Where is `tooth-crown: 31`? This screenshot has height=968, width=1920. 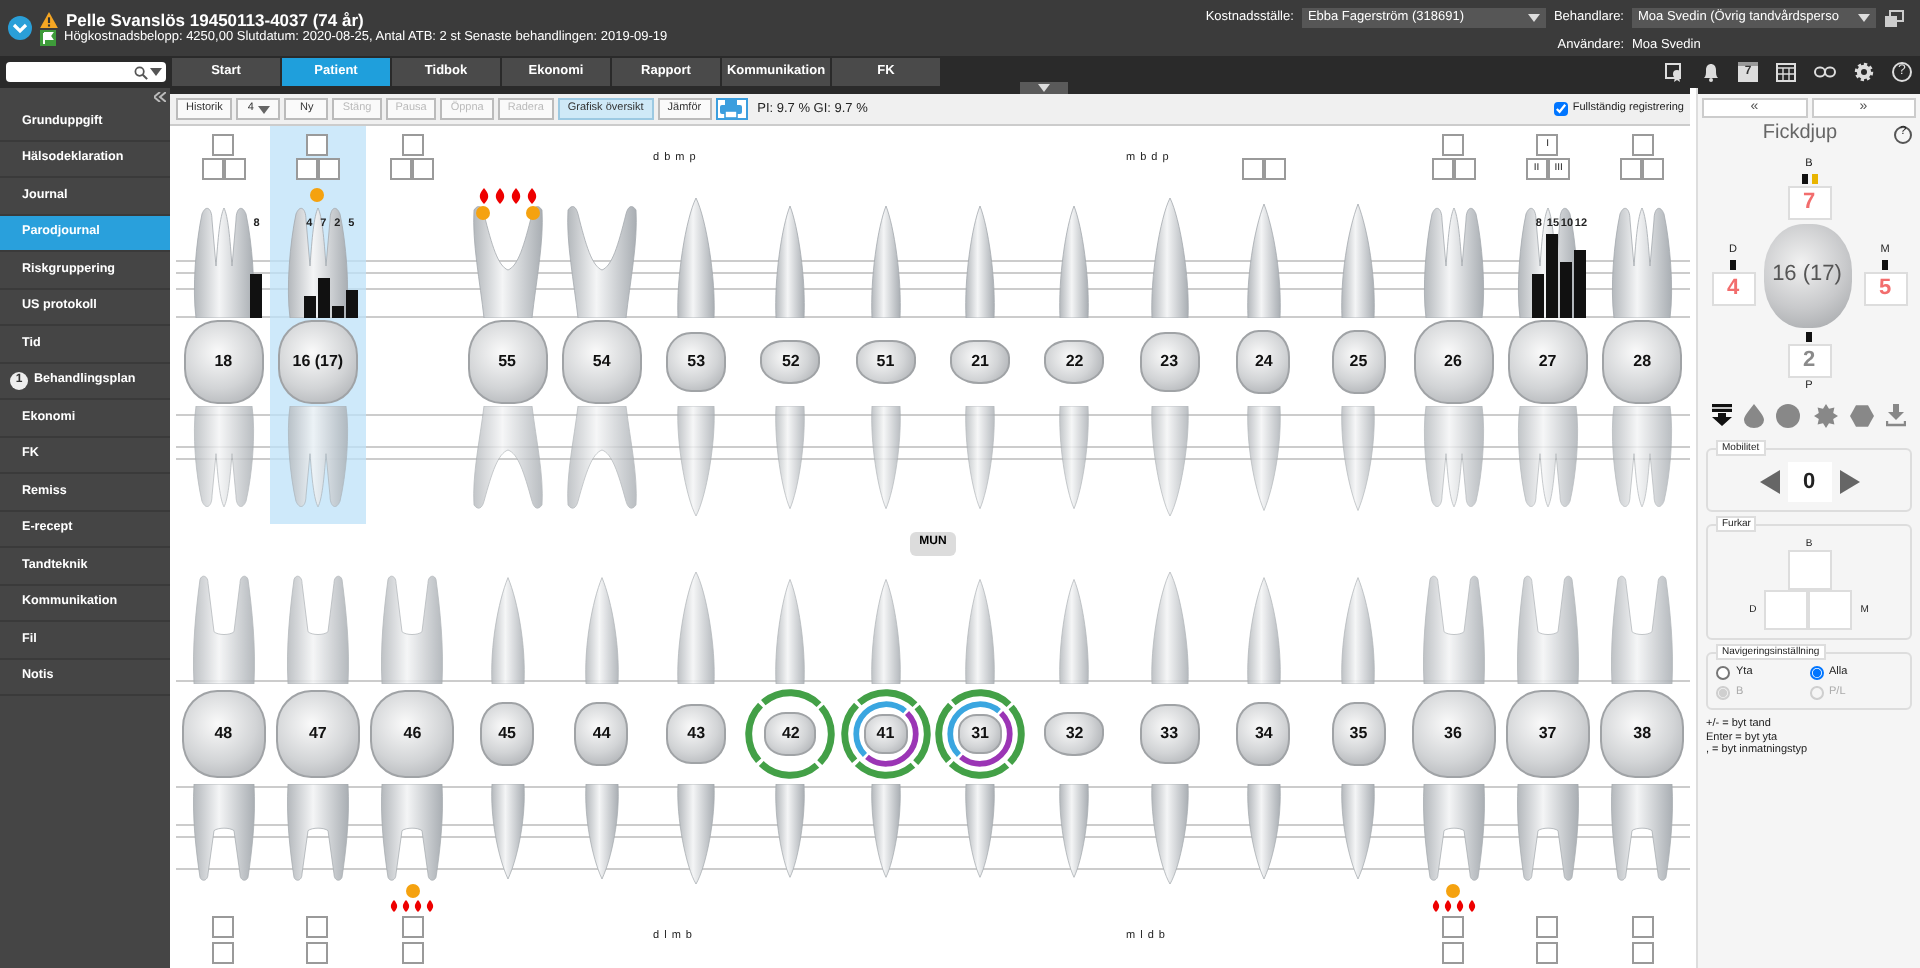 tooth-crown: 31 is located at coordinates (980, 734).